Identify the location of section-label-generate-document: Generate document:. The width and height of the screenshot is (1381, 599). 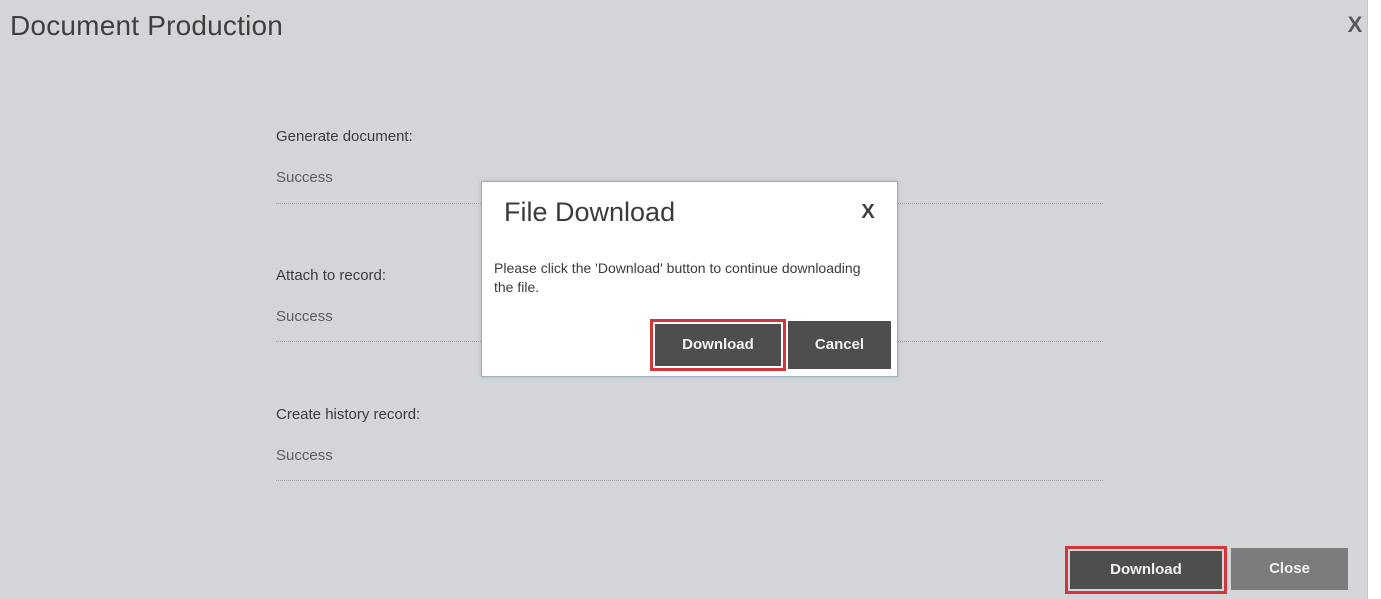
(344, 136).